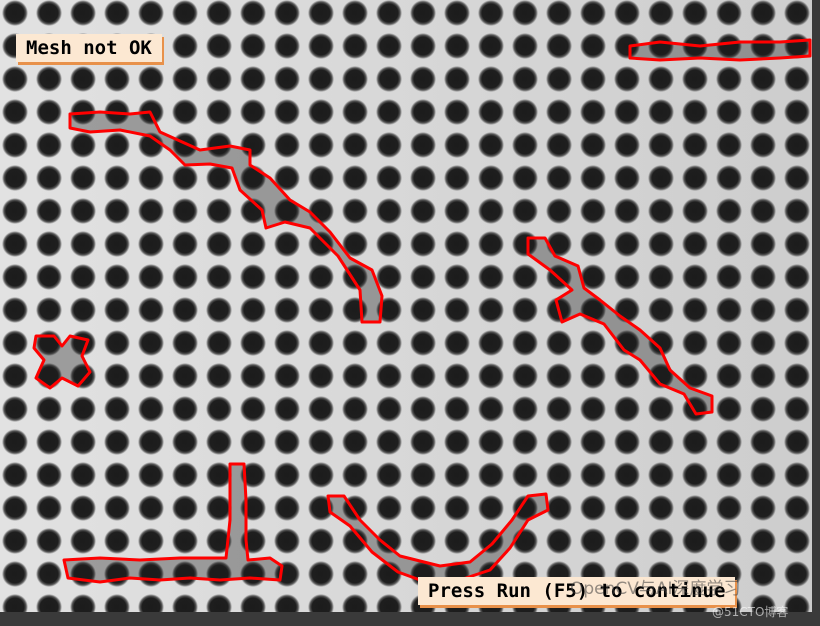 Image resolution: width=820 pixels, height=626 pixels. I want to click on defect-region-top-right, so click(720, 50).